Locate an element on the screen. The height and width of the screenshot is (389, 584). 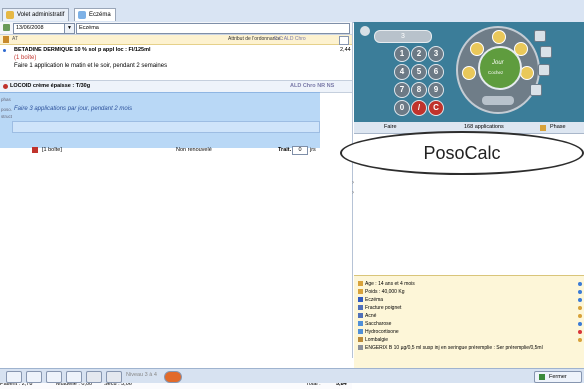
digit-3-button: 3 is located at coordinates (436, 54).